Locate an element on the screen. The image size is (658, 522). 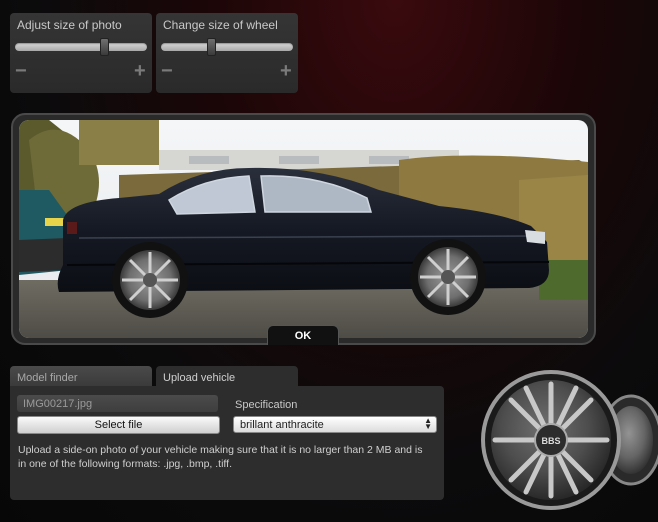
ok-button: OK is located at coordinates (303, 335).